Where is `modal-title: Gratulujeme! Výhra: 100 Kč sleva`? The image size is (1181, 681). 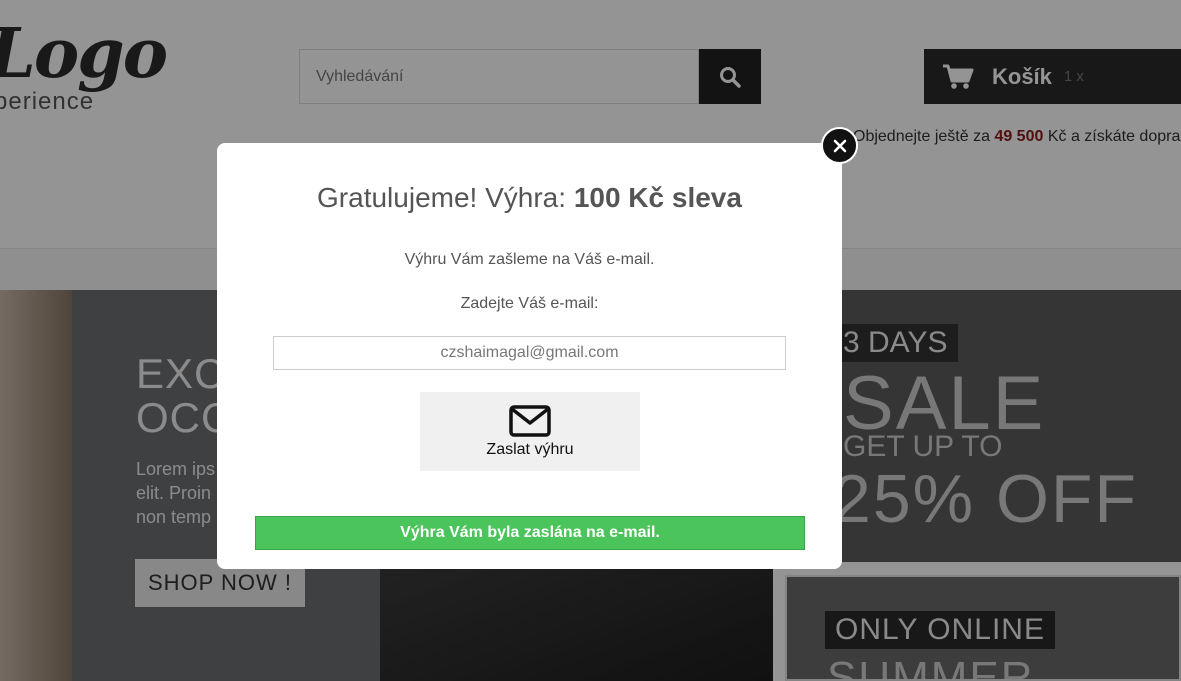 modal-title: Gratulujeme! Výhra: 100 Kč sleva is located at coordinates (529, 198).